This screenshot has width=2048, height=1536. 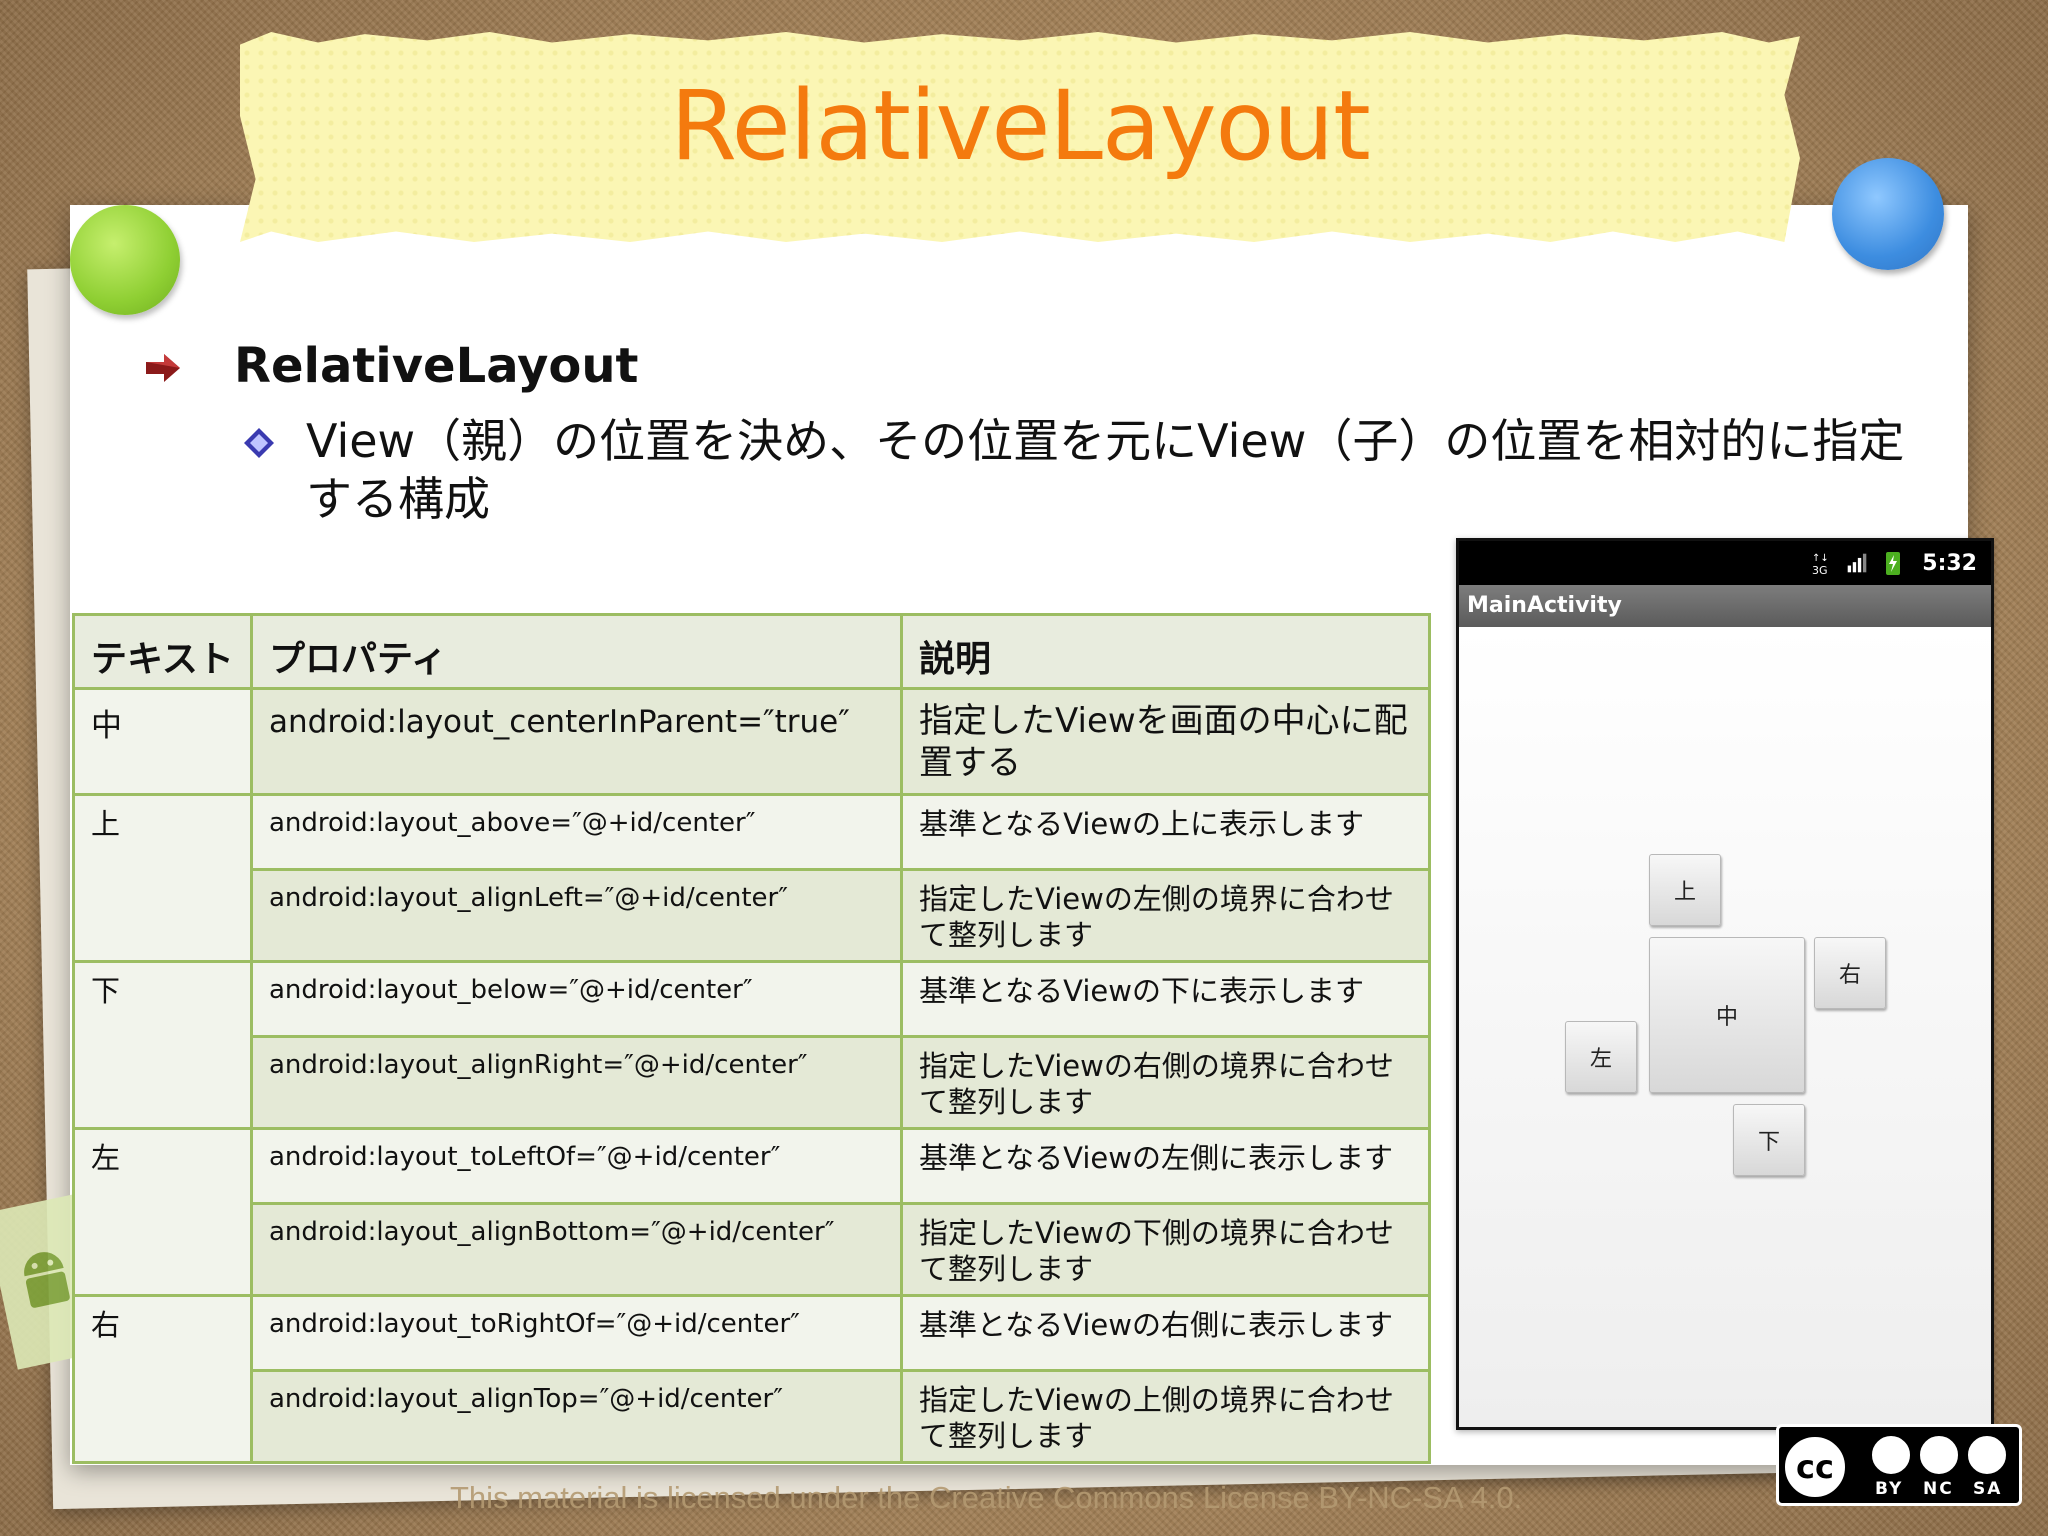 What do you see at coordinates (576, 1166) in the screenshot?
I see `row-property: android:layout_toLeftOf=″@+id/center″` at bounding box center [576, 1166].